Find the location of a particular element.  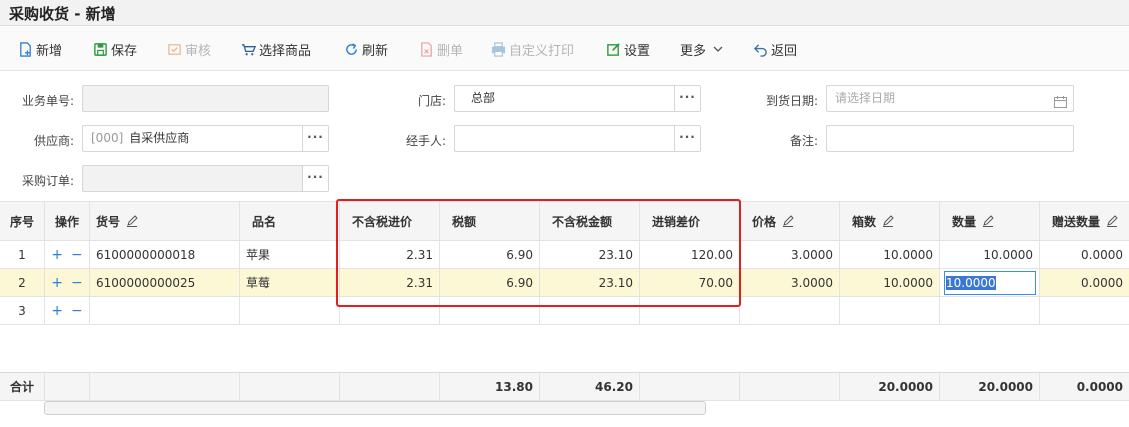

table-row: 3 + − is located at coordinates (564, 311).